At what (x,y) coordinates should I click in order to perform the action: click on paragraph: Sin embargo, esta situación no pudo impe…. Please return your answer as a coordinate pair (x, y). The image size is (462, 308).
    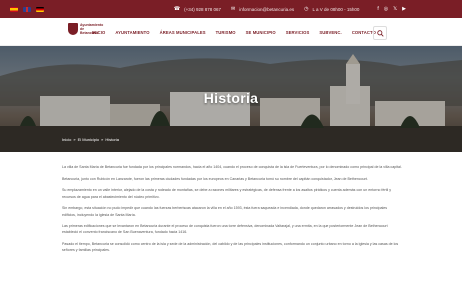
    Looking at the image, I should click on (225, 211).